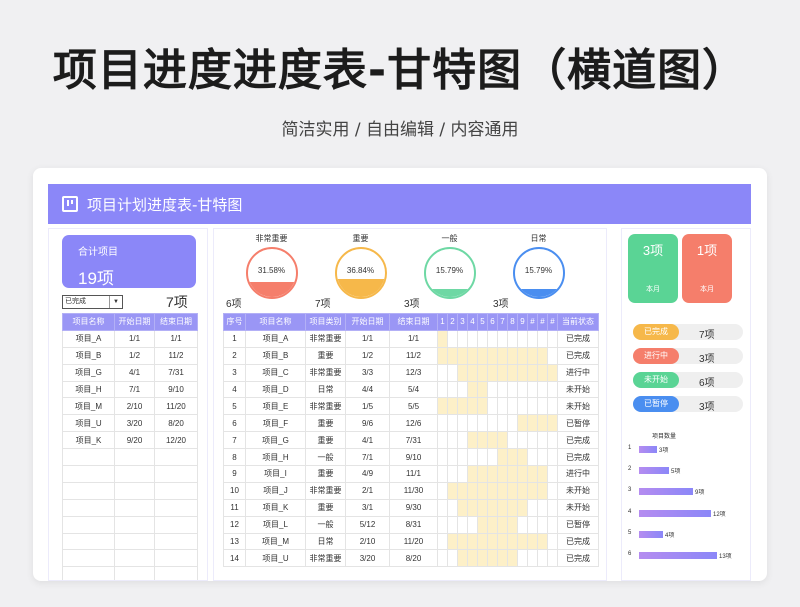 The width and height of the screenshot is (800, 607). I want to click on bar-value: 12项, so click(719, 515).